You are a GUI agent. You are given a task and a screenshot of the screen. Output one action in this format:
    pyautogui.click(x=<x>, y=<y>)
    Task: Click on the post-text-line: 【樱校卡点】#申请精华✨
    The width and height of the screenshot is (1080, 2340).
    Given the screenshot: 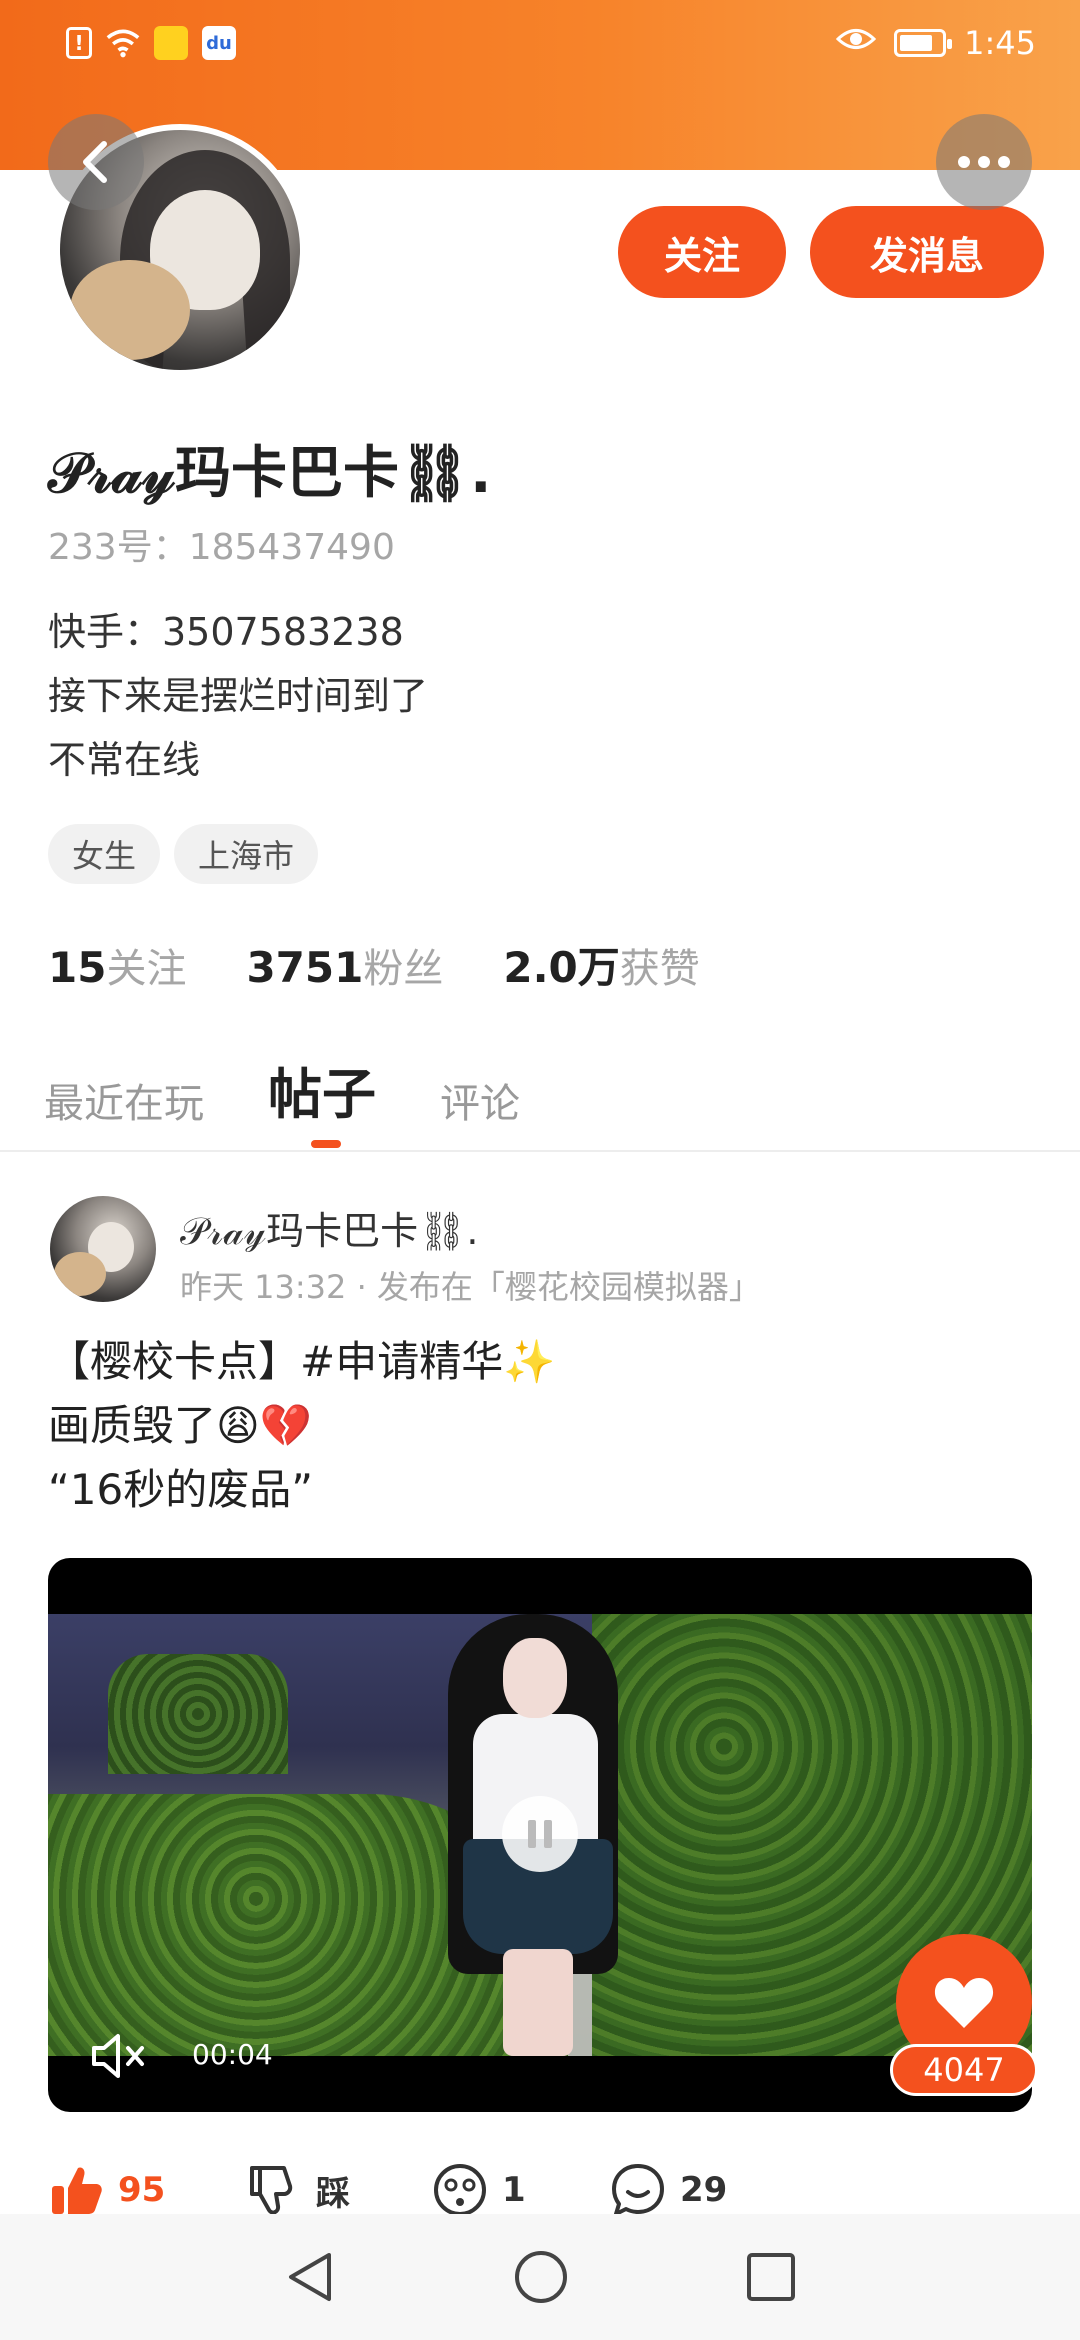 What is the action you would take?
    pyautogui.click(x=302, y=1361)
    